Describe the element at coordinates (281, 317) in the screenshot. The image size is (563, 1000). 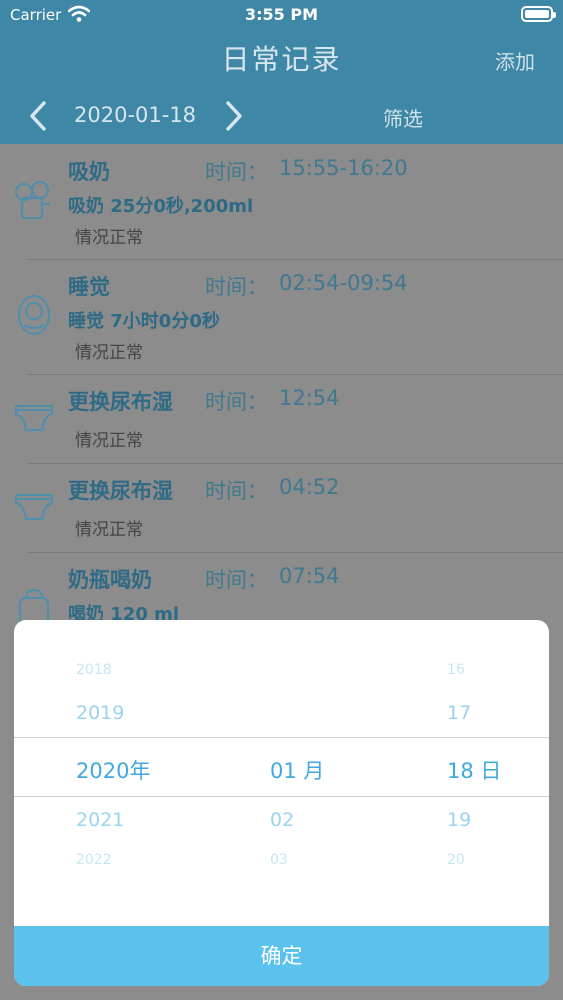
I see `list-item: 睡觉 时间： 02:54-09:54 睡觉 7小时0分0秒 情况正常` at that location.